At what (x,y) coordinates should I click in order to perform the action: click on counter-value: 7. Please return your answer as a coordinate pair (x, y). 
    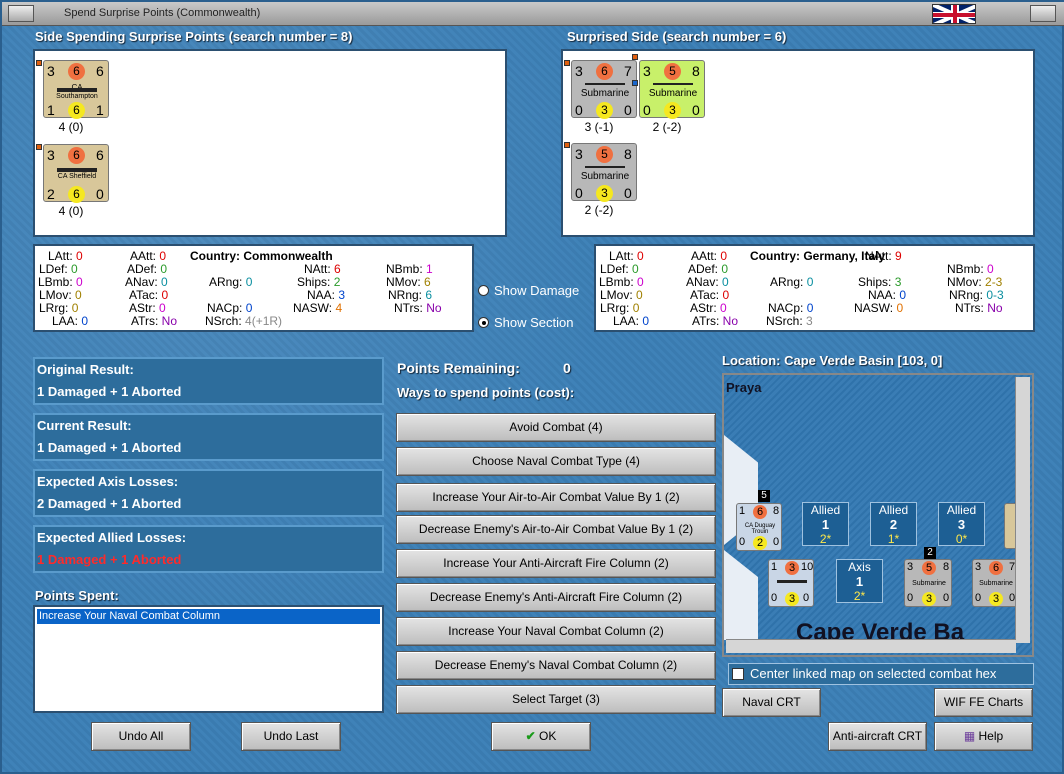
    Looking at the image, I should click on (628, 71).